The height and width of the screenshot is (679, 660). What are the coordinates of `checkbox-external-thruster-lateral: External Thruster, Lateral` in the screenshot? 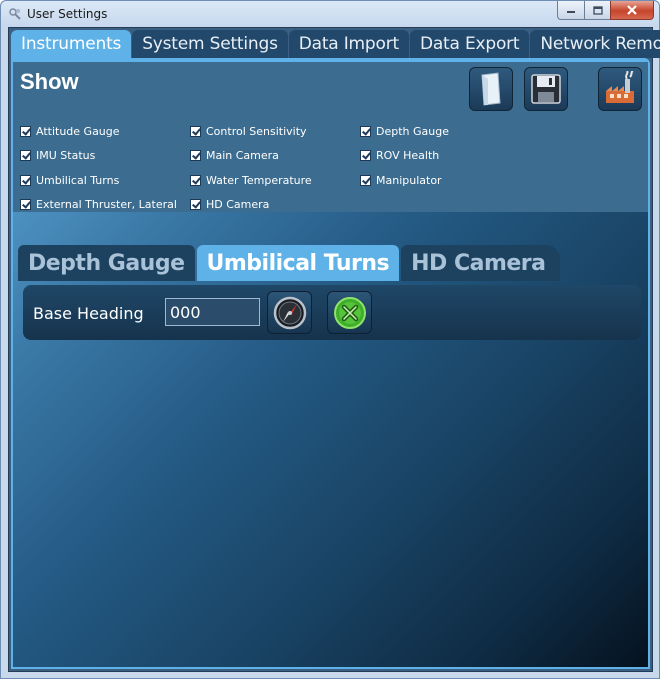 It's located at (98, 204).